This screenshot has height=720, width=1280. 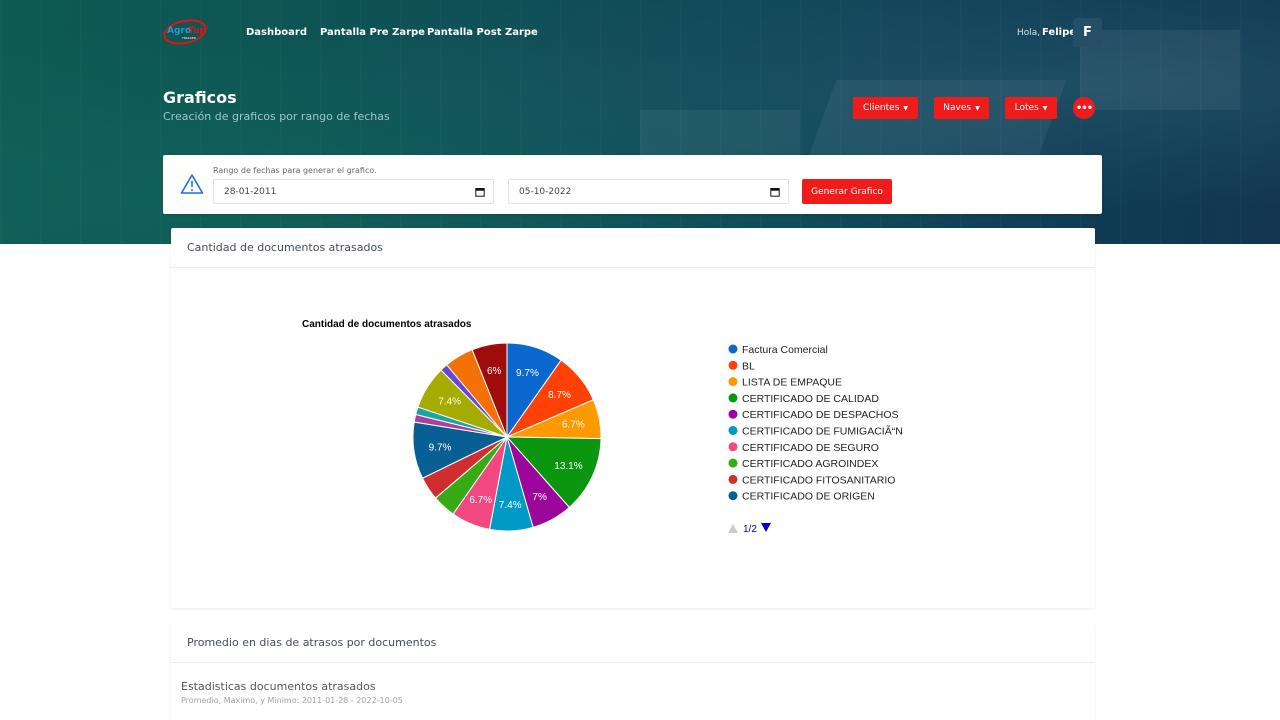 What do you see at coordinates (818, 480) in the screenshot?
I see `legend-item: CERTIFICADO FITOSANITARIO` at bounding box center [818, 480].